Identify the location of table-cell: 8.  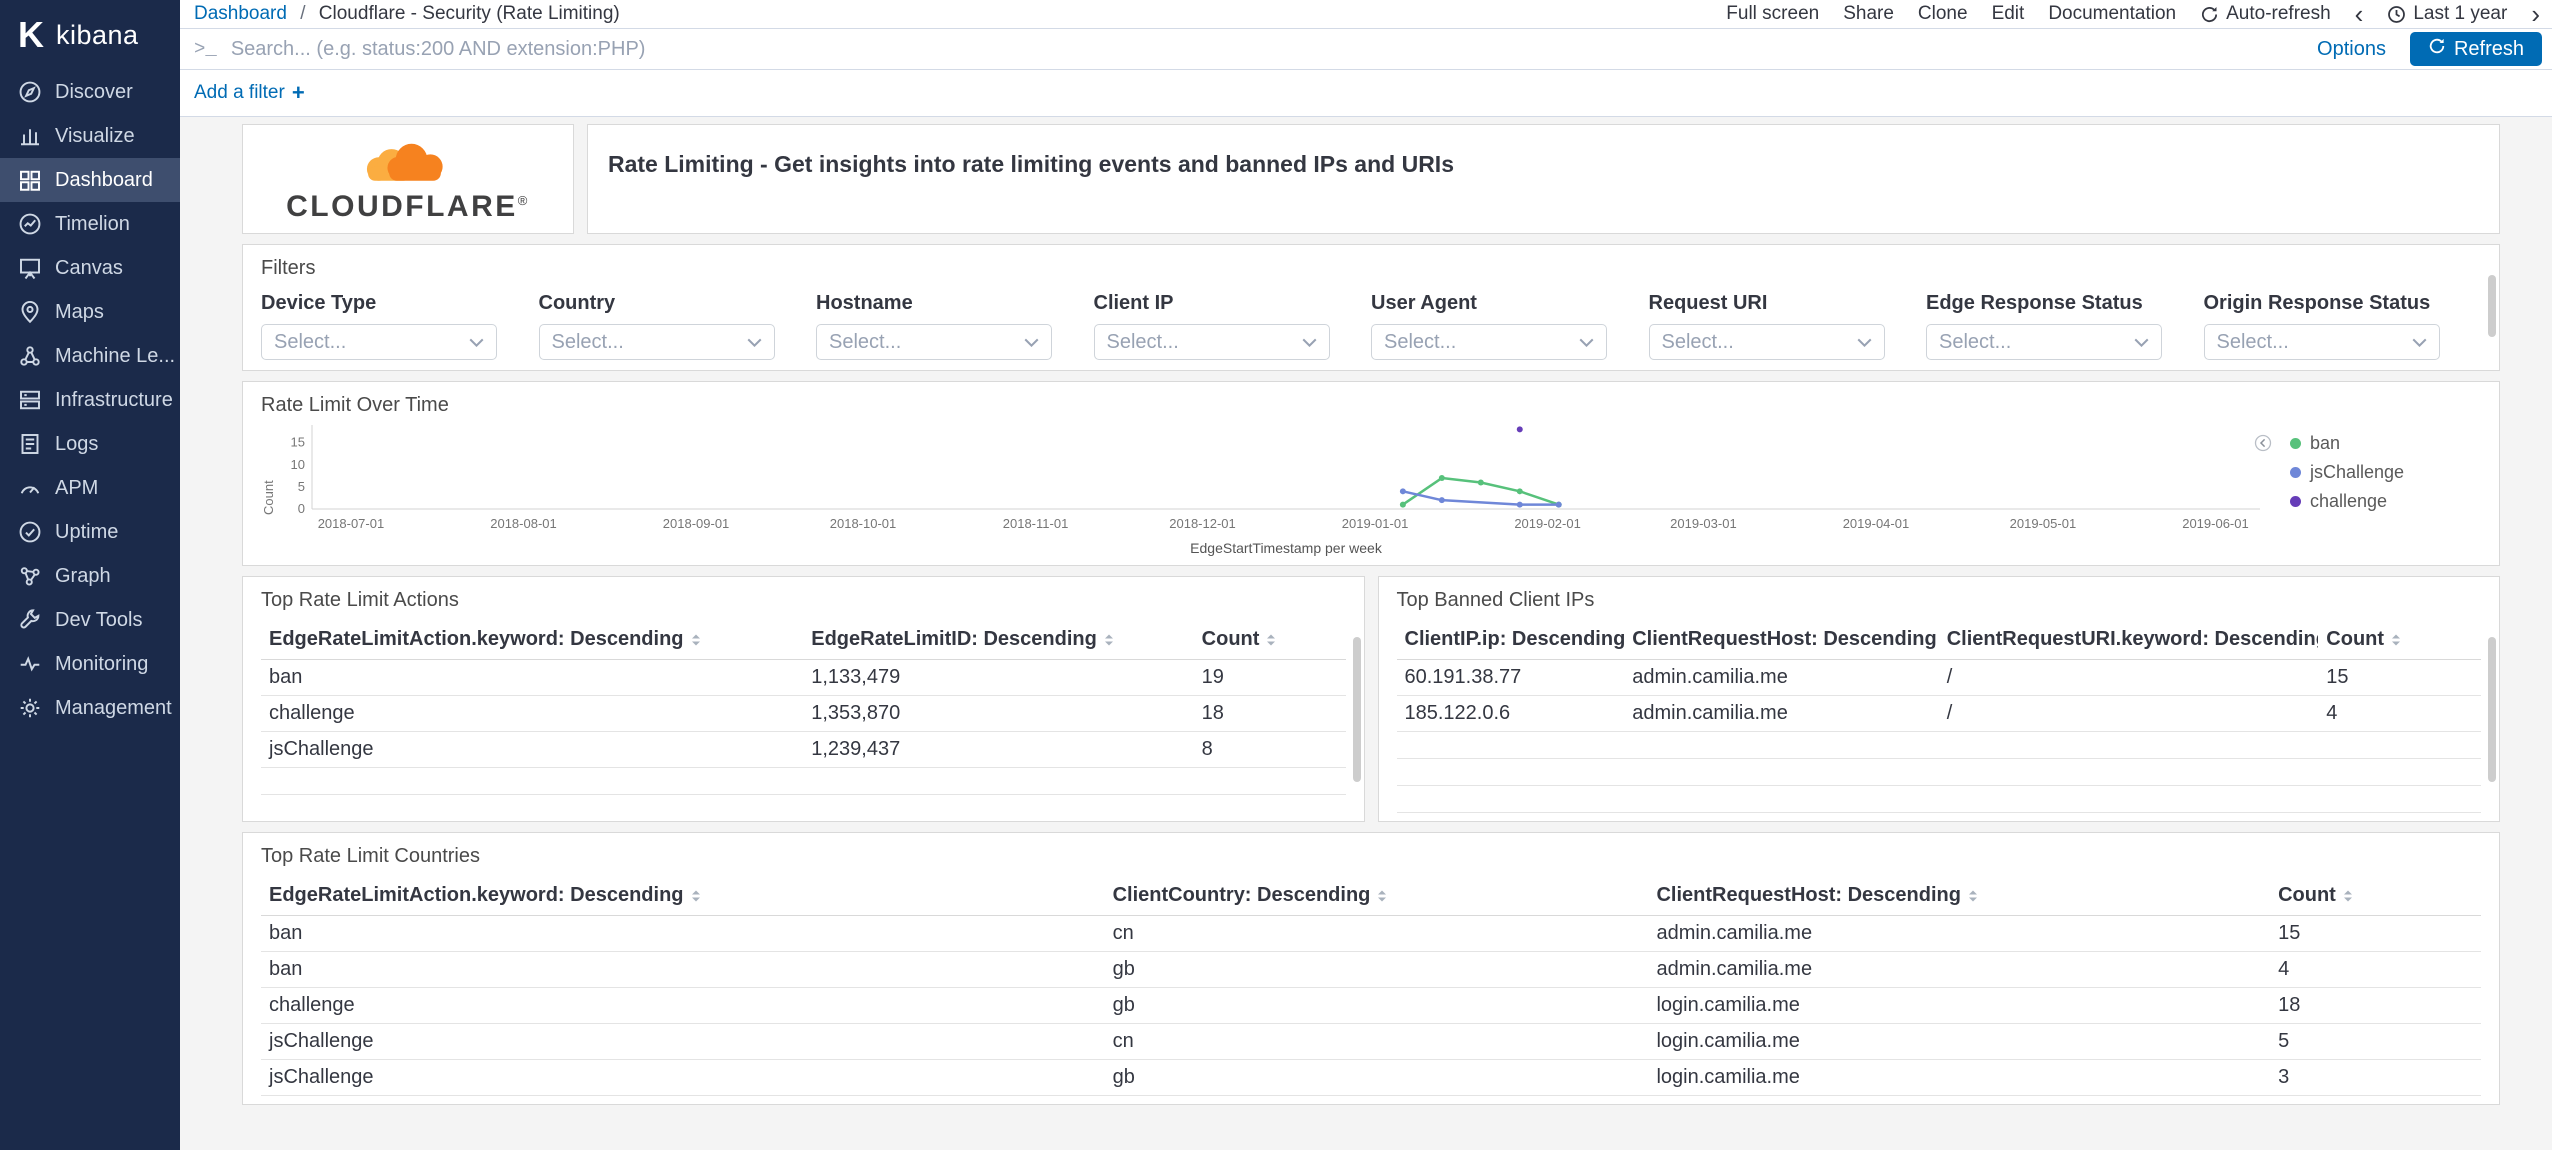
(1269, 749).